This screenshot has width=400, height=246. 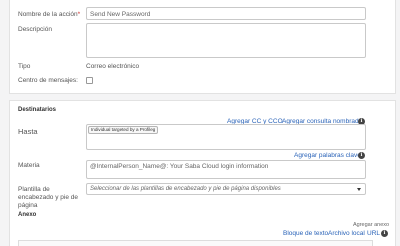 I want to click on recipients-section-title: Destinatarios, so click(x=37, y=110).